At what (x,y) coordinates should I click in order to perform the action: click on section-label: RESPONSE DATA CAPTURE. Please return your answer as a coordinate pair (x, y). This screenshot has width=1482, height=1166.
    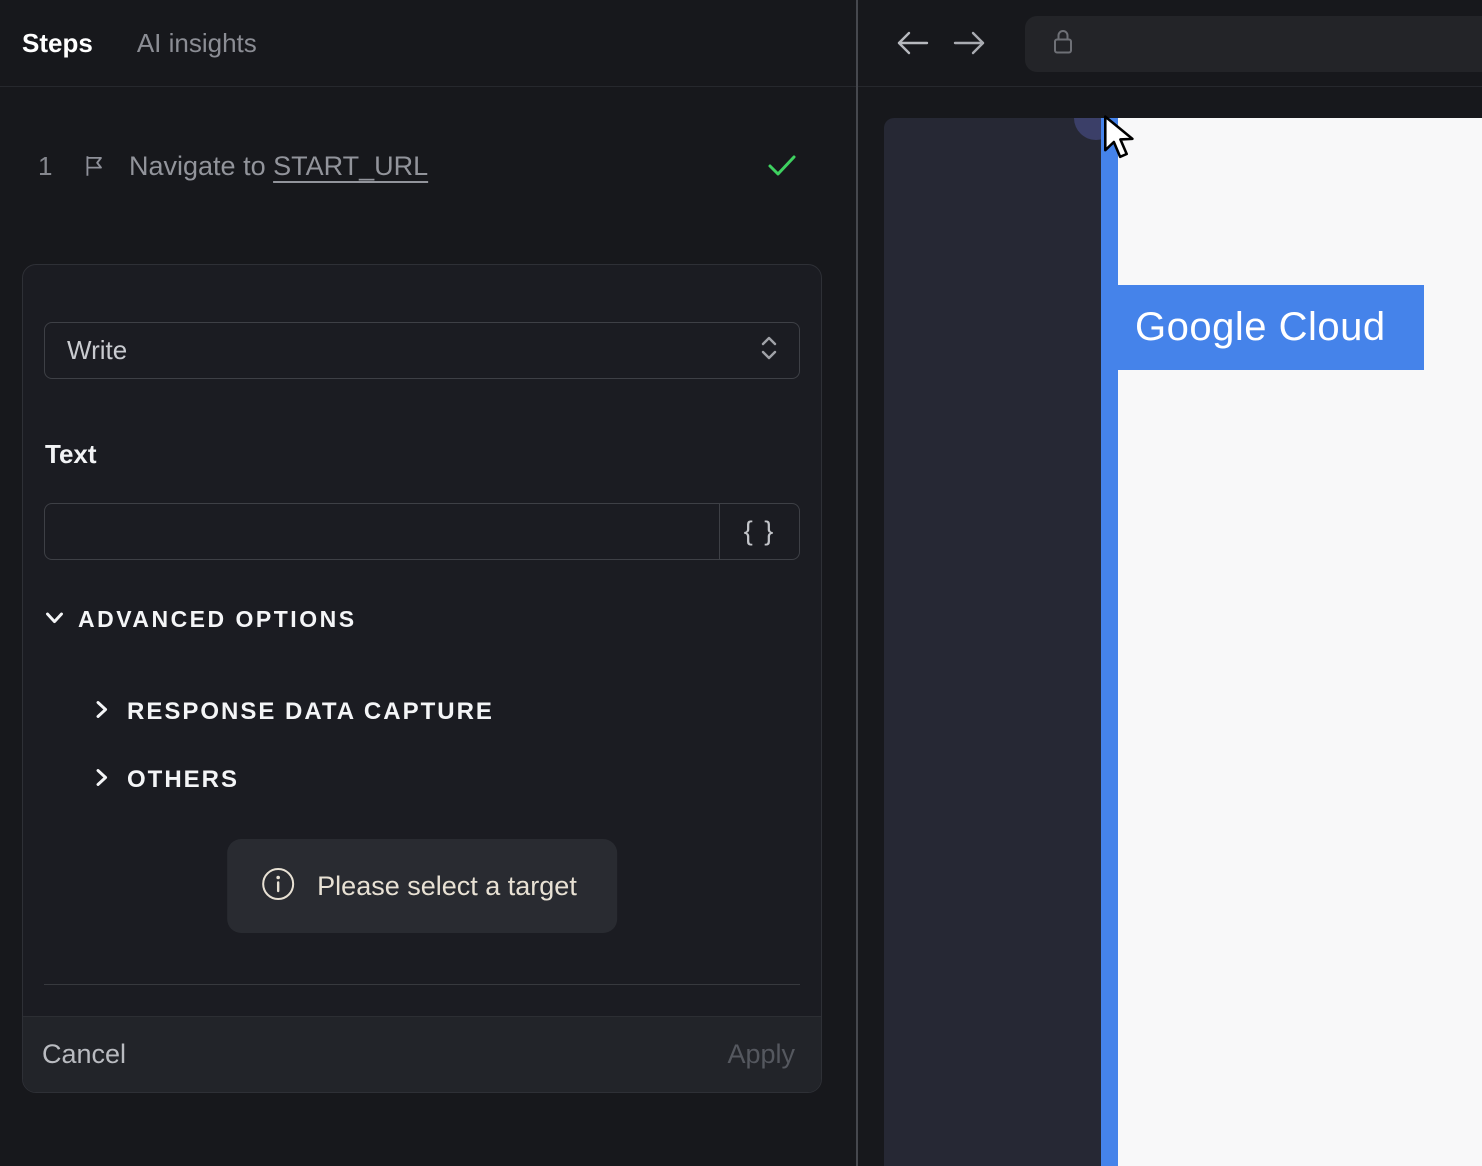
    Looking at the image, I should click on (310, 711).